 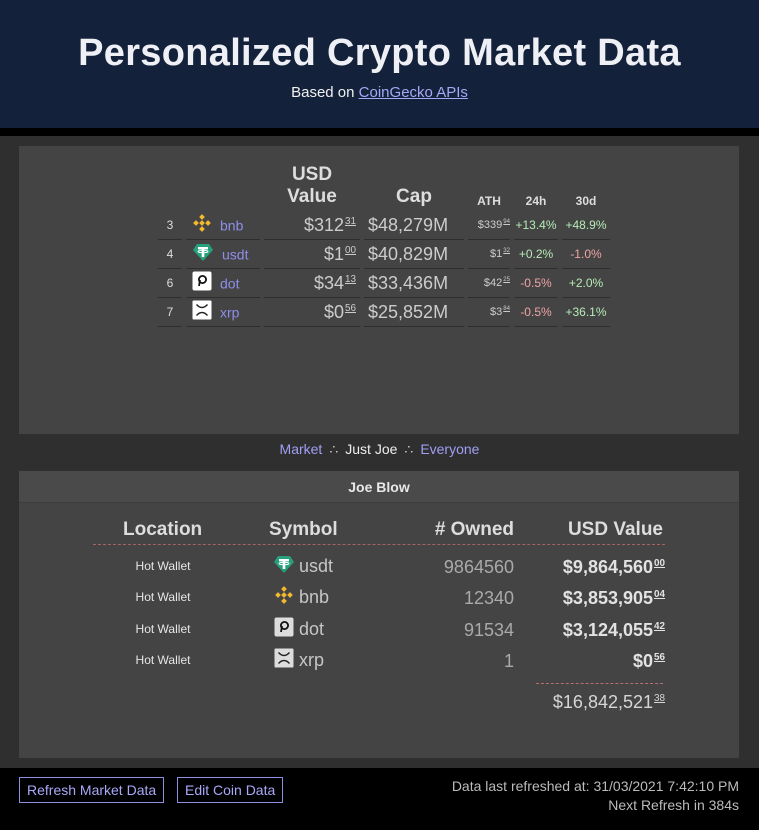 I want to click on coin-link-usdt: usdt, so click(x=235, y=254).